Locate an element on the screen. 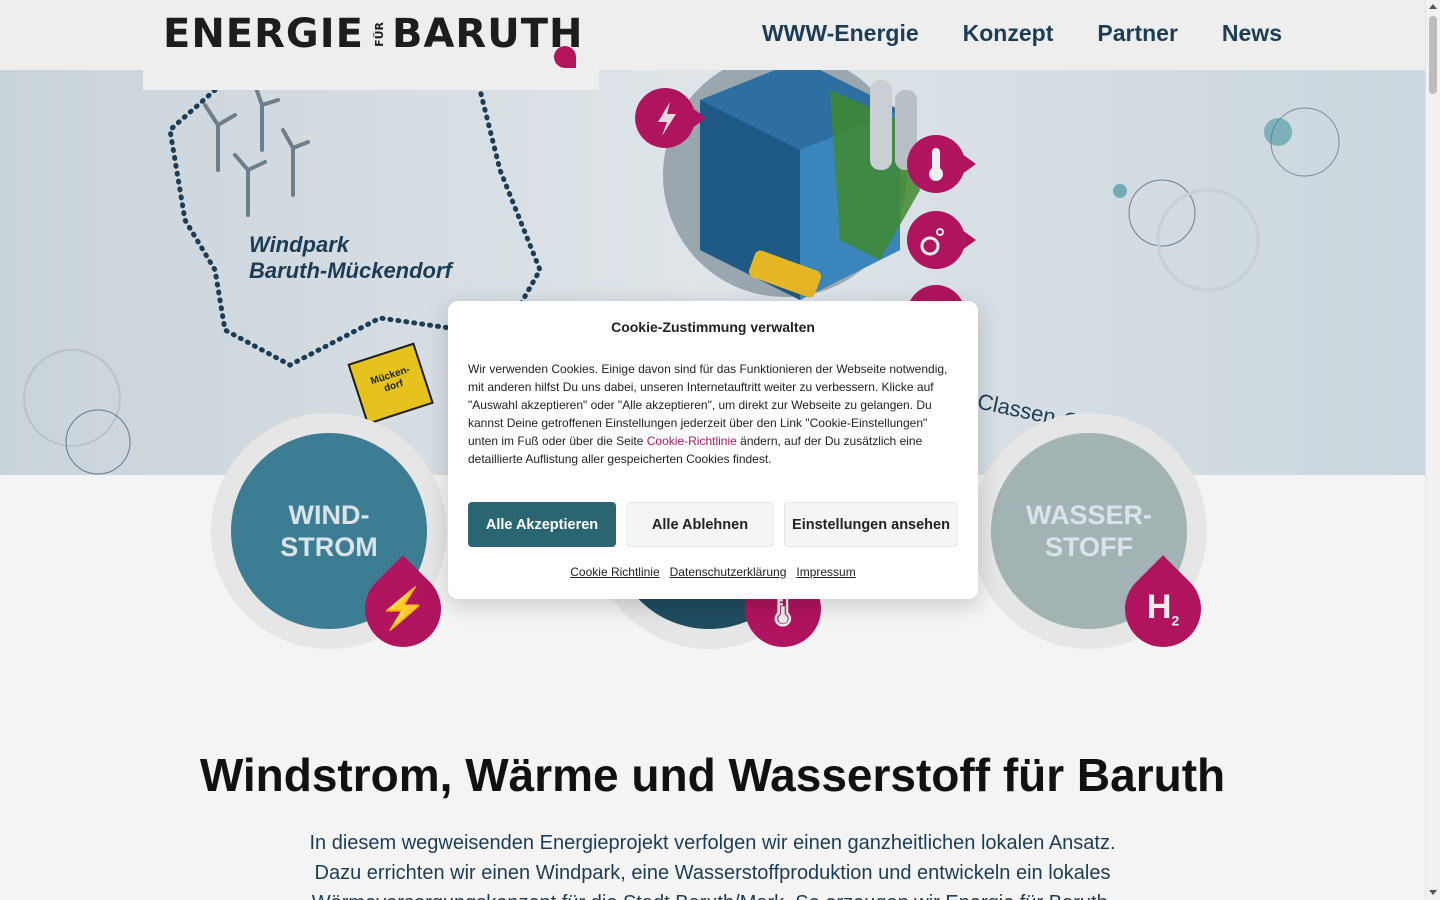 The width and height of the screenshot is (1440, 900). site-logo: ENERGIE FÜR BARUTH is located at coordinates (371, 45).